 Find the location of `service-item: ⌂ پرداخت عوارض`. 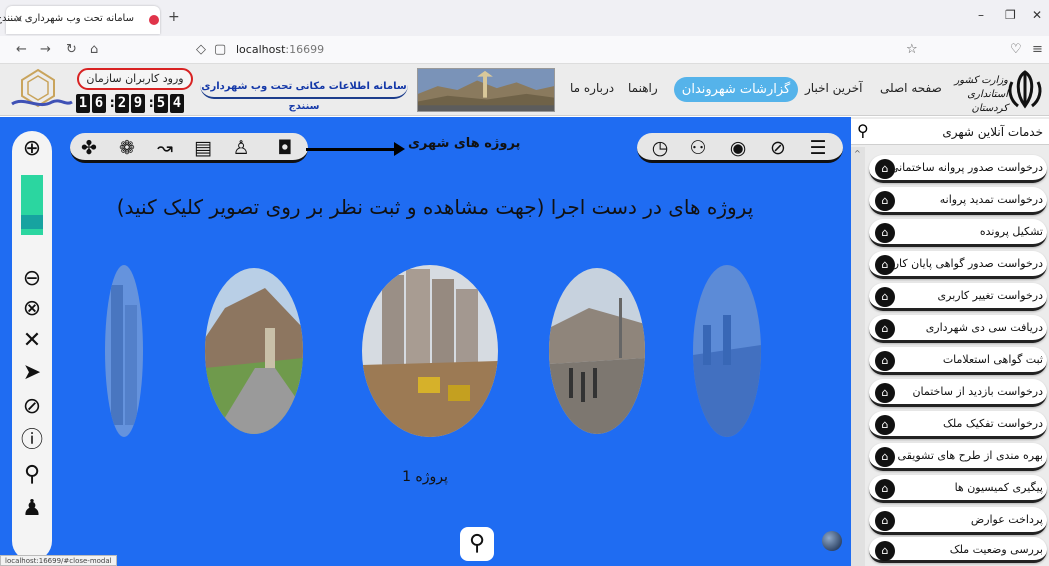

service-item: ⌂ پرداخت عوارض is located at coordinates (958, 521).